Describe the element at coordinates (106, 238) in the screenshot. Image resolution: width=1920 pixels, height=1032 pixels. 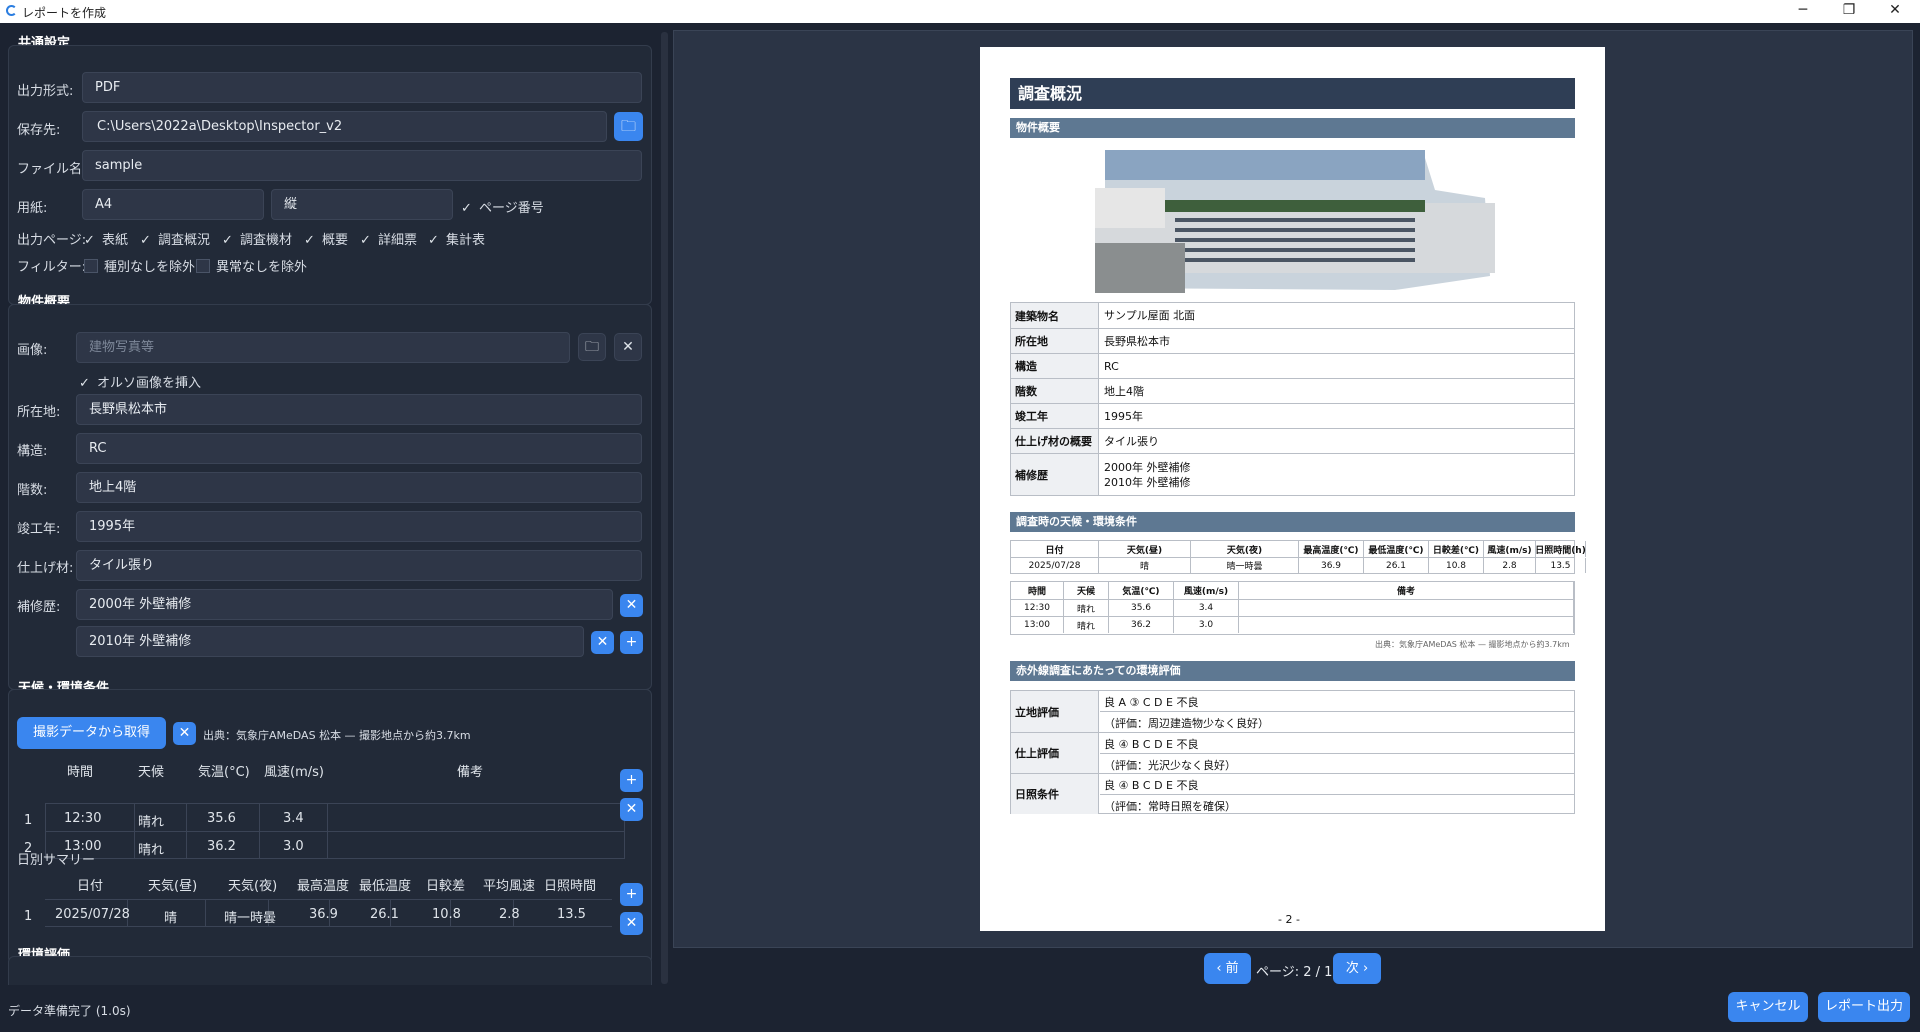
I see `page-cover-checkbox: ✓ 表紙` at that location.